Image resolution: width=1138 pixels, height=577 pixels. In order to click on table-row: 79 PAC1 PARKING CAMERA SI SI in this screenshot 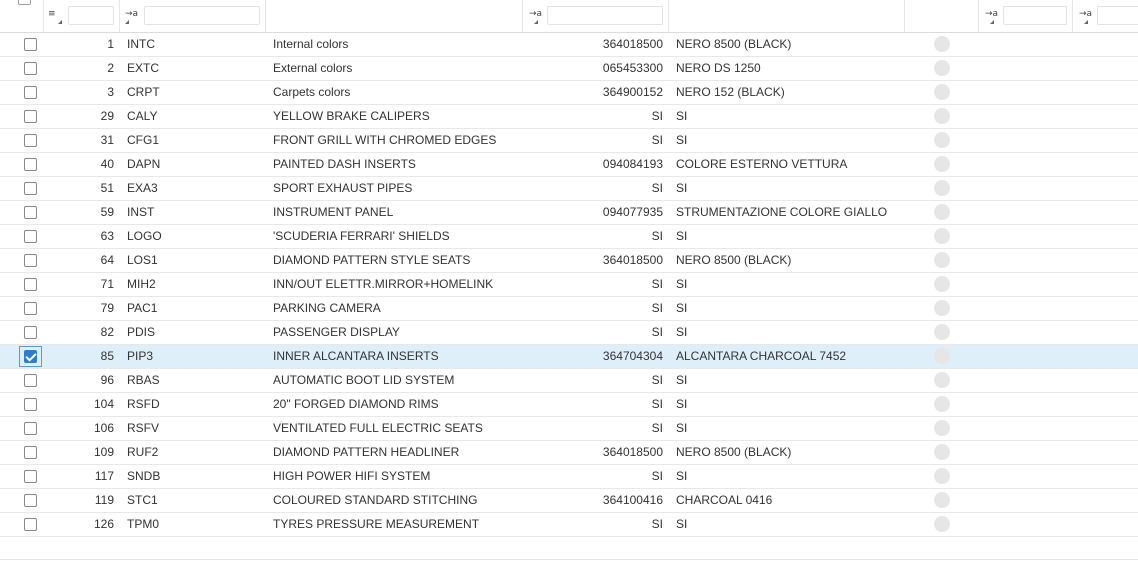, I will do `click(569, 309)`.